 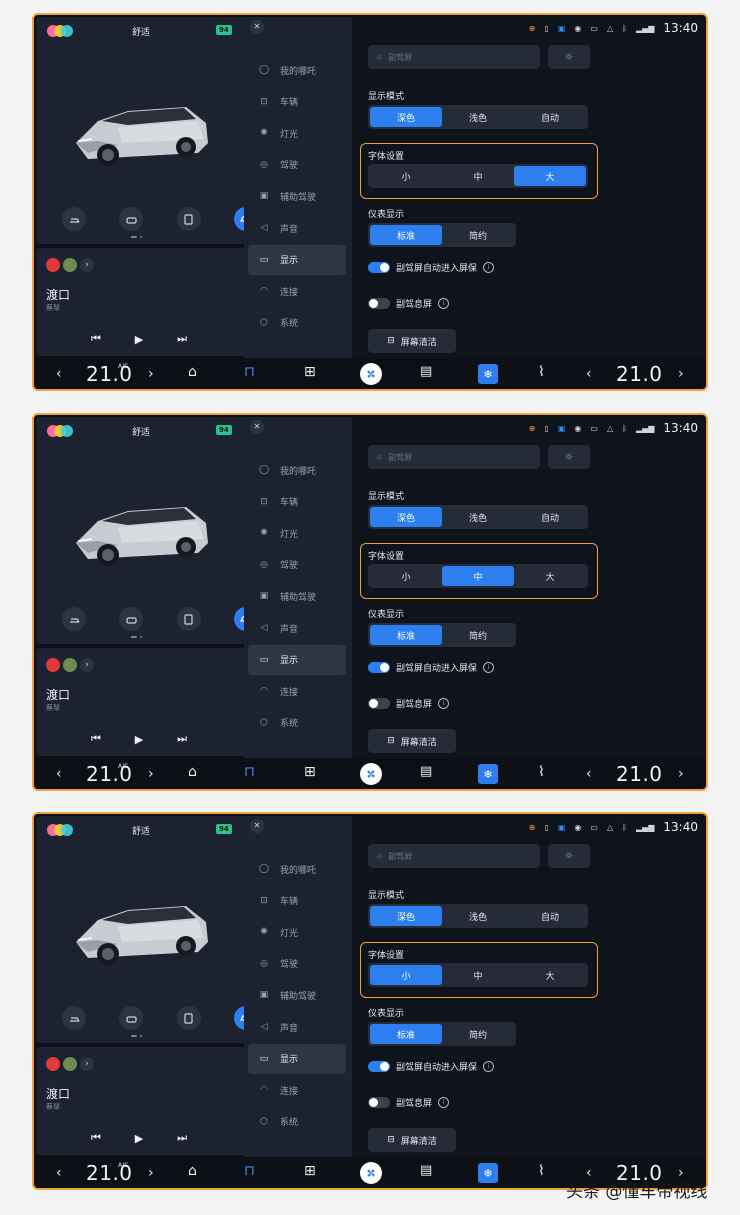 What do you see at coordinates (550, 176) in the screenshot?
I see `font-size-option-2: 大` at bounding box center [550, 176].